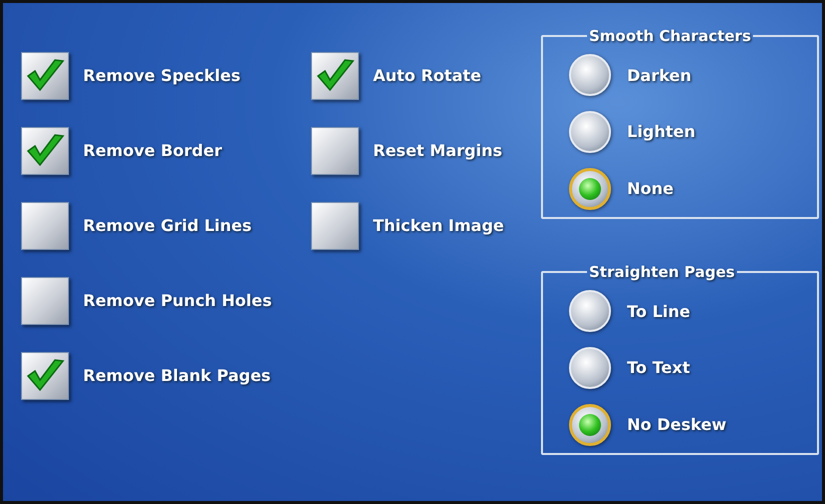  What do you see at coordinates (427, 75) in the screenshot?
I see `checkbox-label: Auto Rotate` at bounding box center [427, 75].